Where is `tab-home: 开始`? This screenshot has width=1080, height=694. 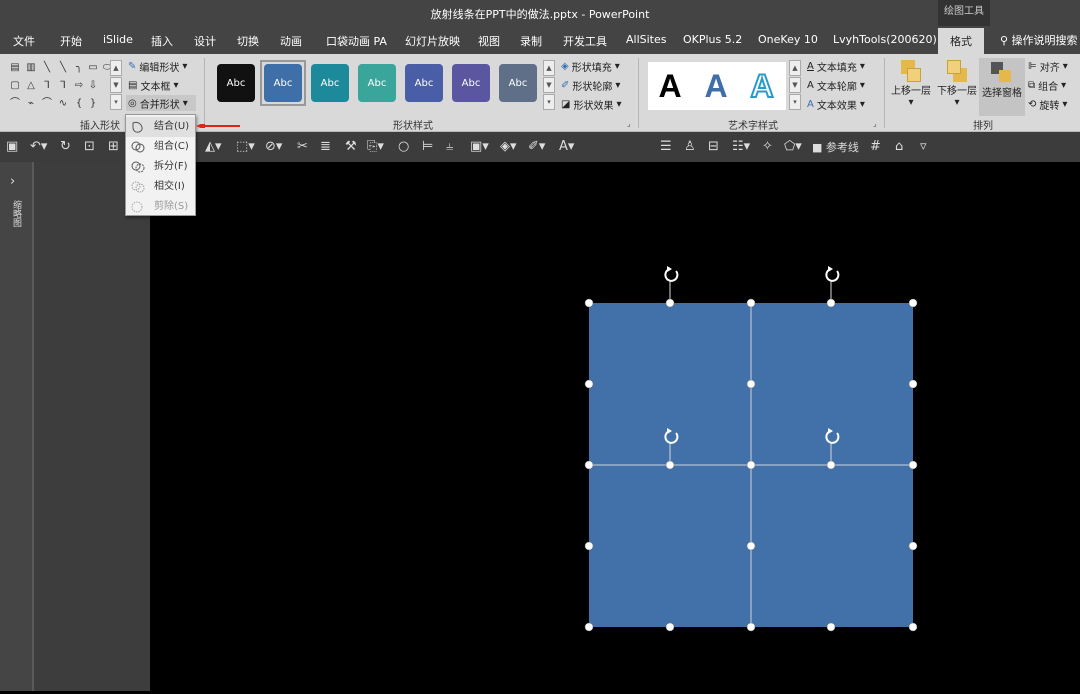
tab-home: 开始 is located at coordinates (71, 41).